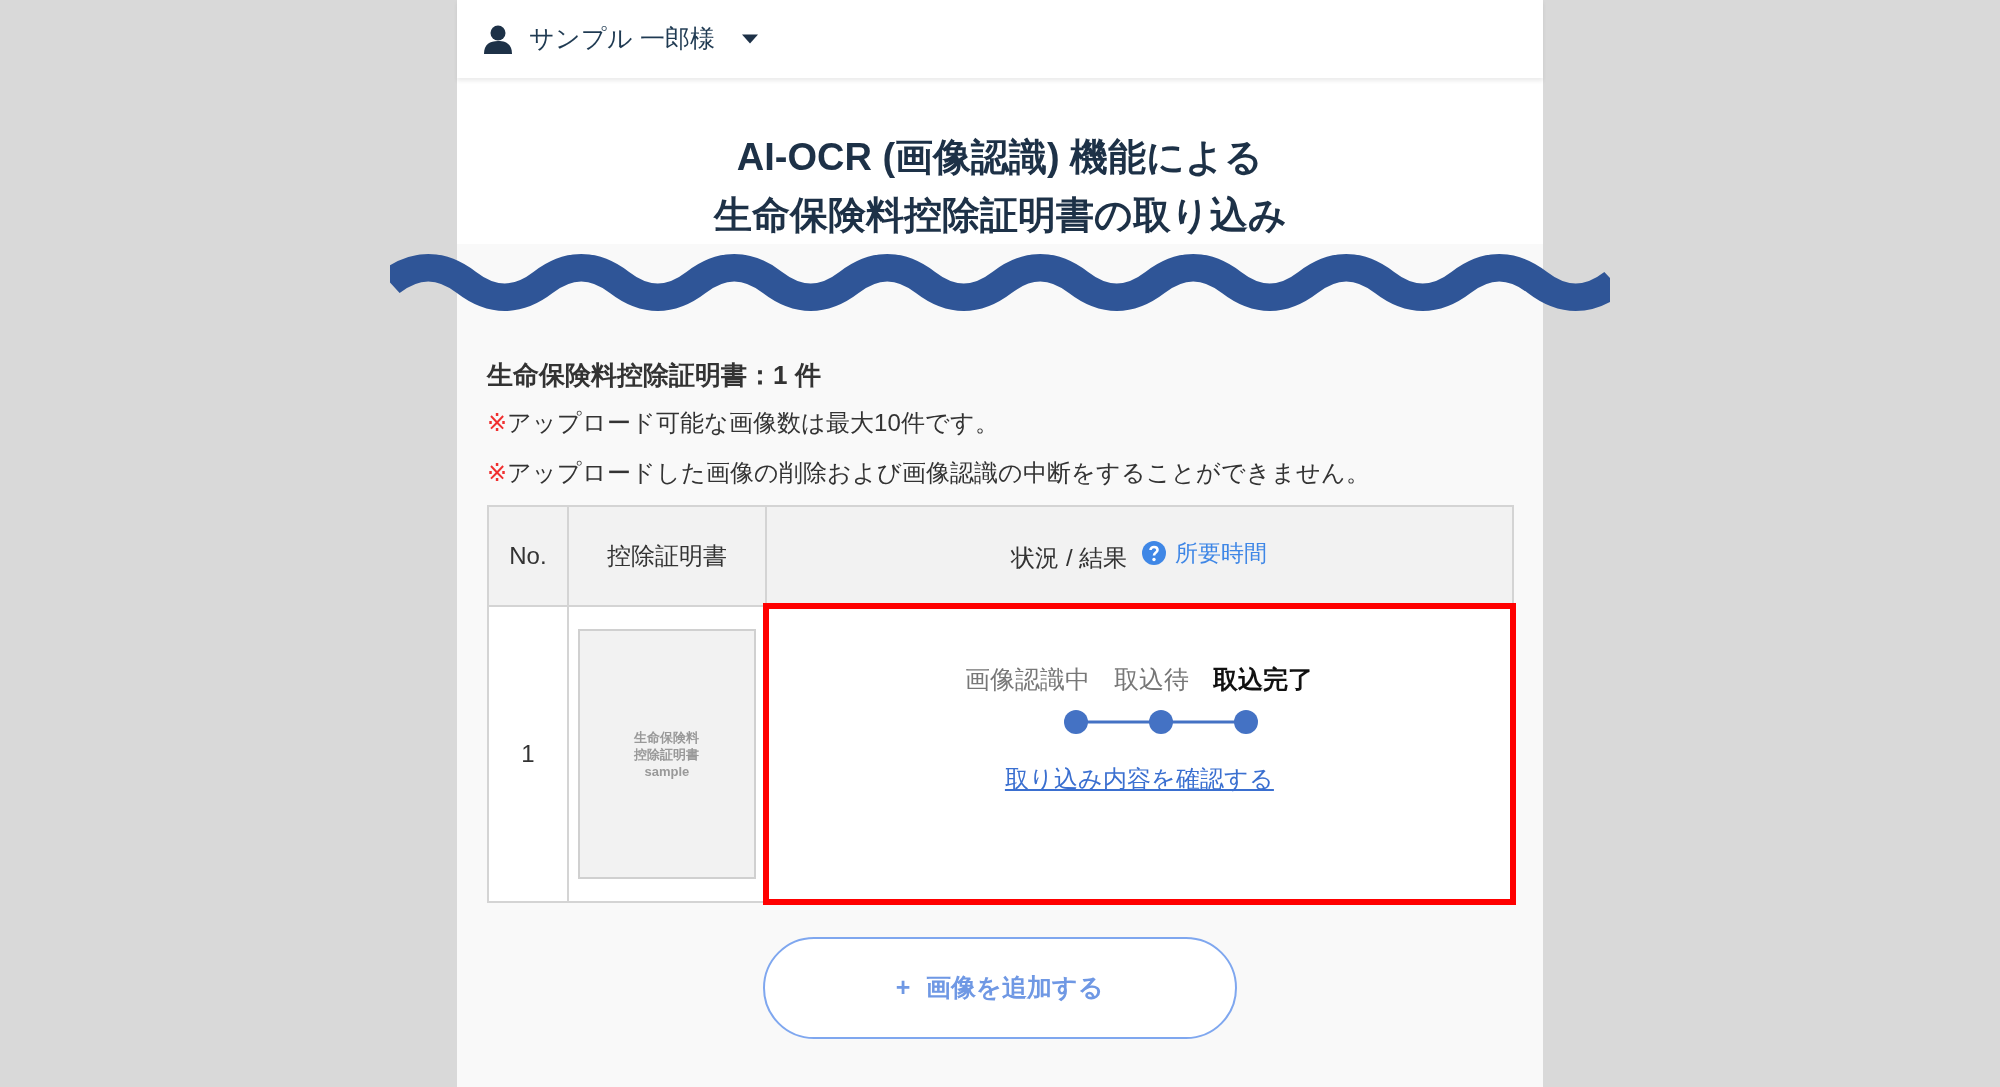 This screenshot has width=2000, height=1087. What do you see at coordinates (622, 39) in the screenshot?
I see `user-name: サンプル 一郎様` at bounding box center [622, 39].